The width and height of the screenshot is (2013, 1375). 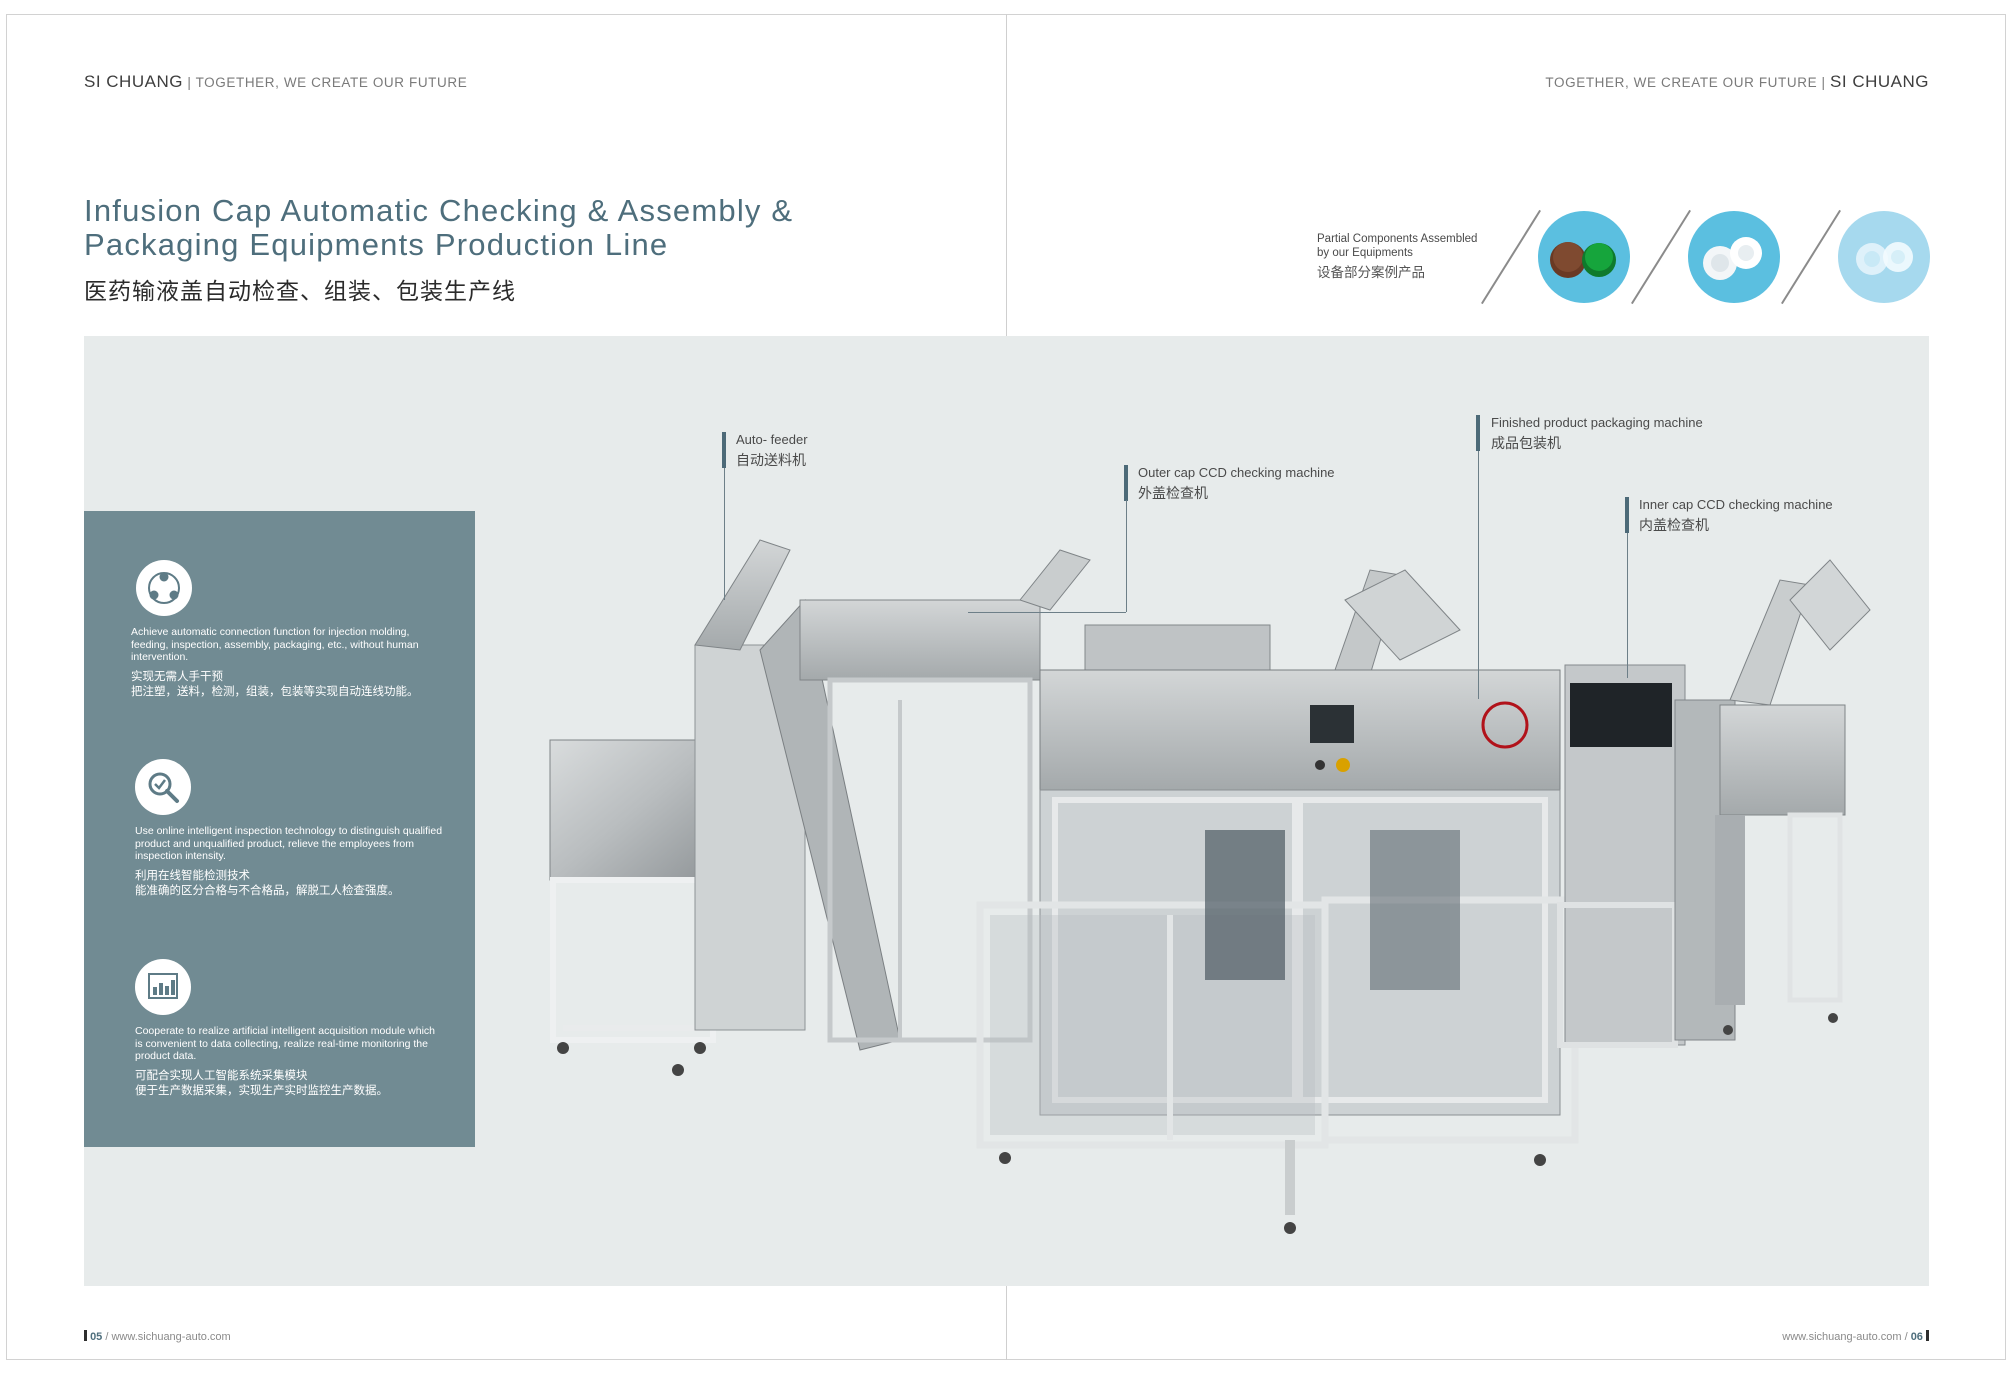 I want to click on connection-icon, so click(x=164, y=588).